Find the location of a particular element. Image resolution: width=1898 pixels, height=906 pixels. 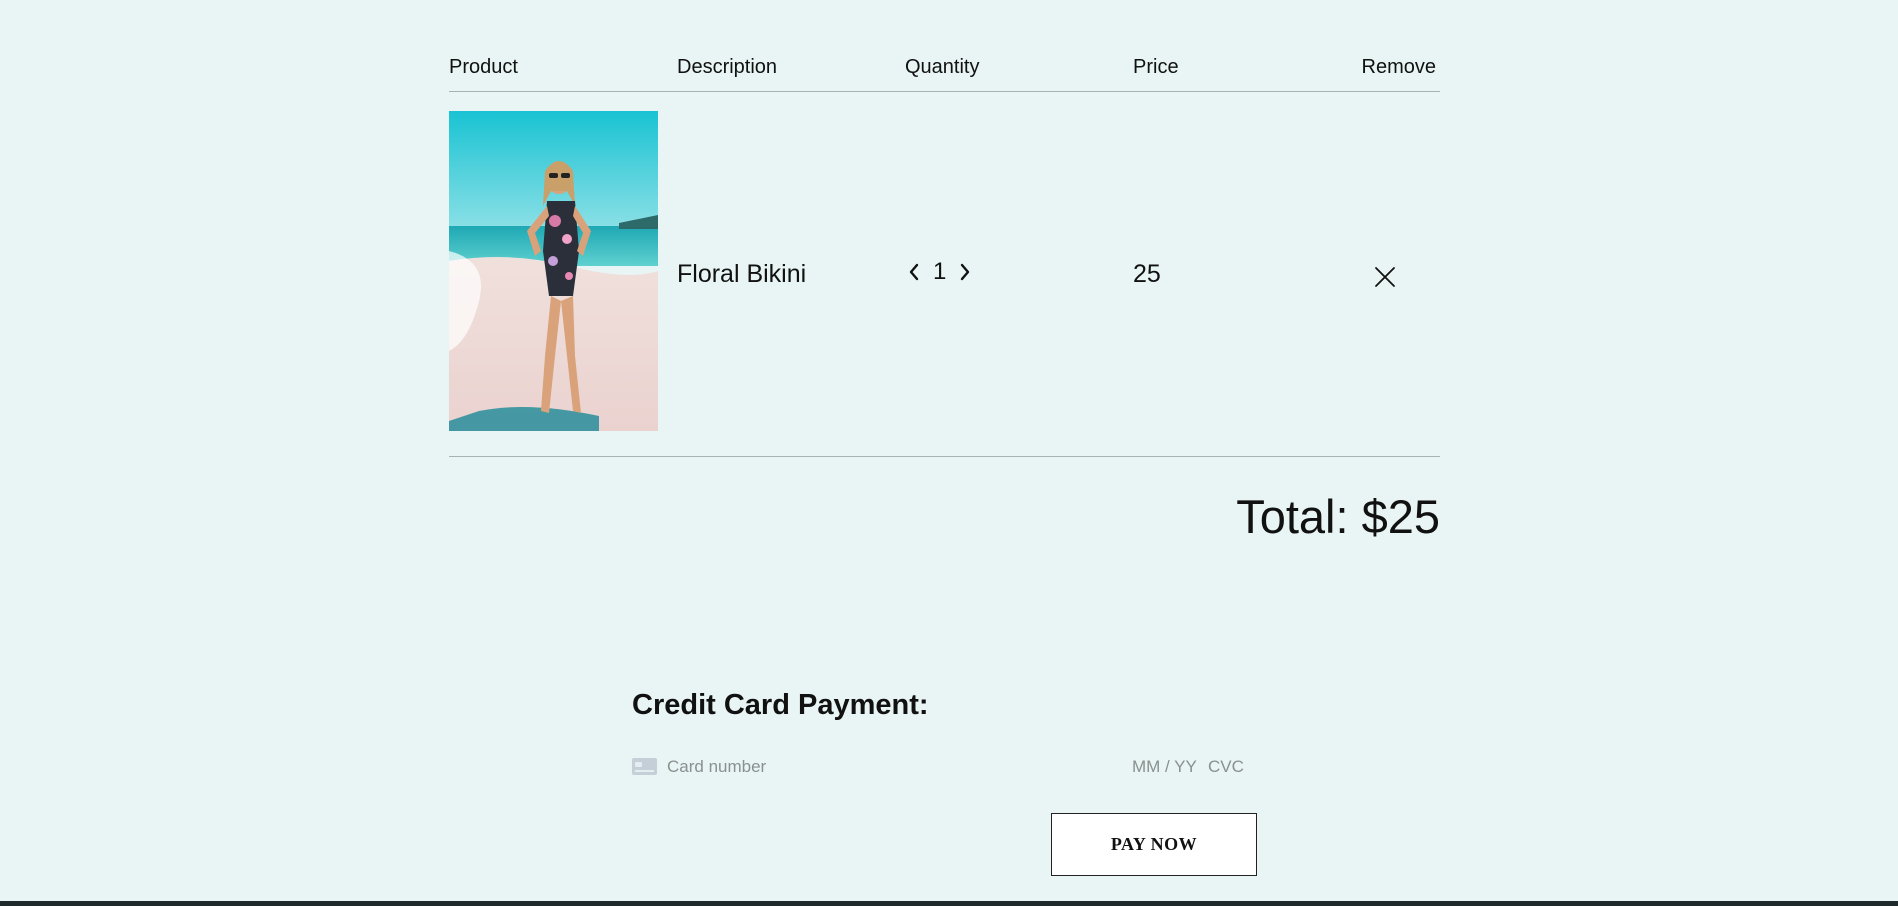

footer-bar is located at coordinates (949, 903).